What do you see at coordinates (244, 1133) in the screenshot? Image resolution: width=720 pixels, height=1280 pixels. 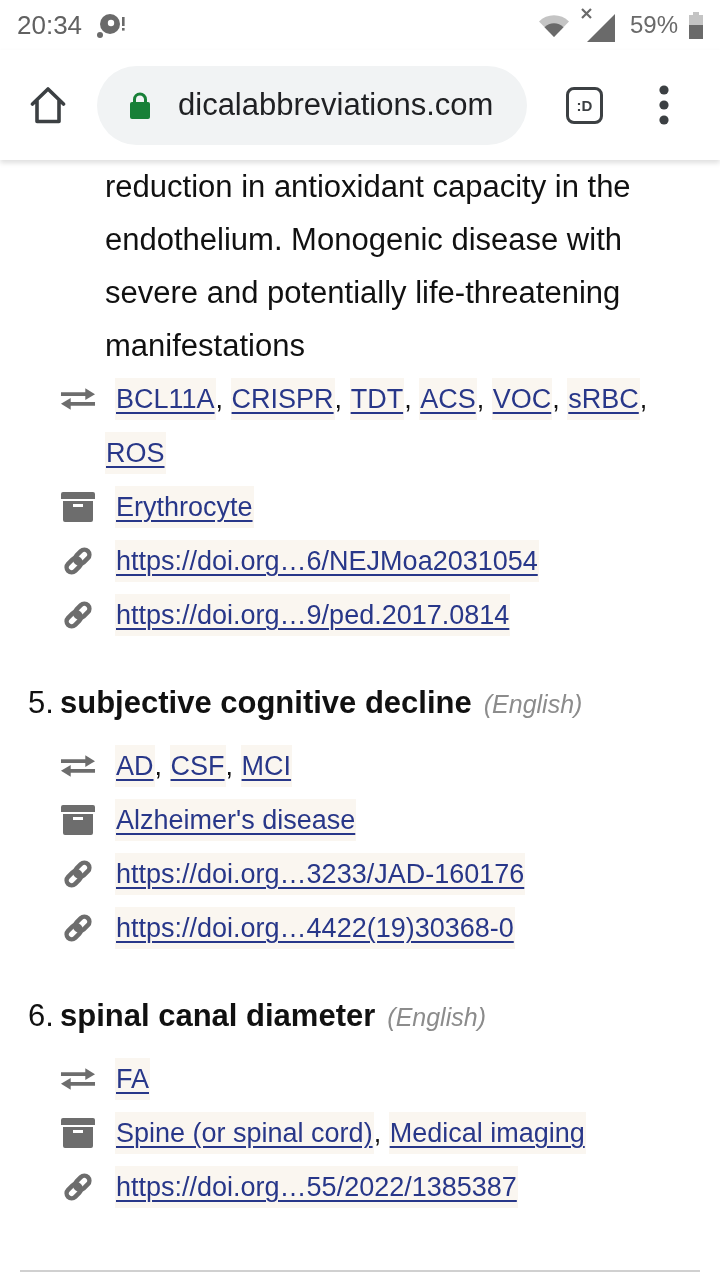 I see `category-link: Spine (or spinal cord)` at bounding box center [244, 1133].